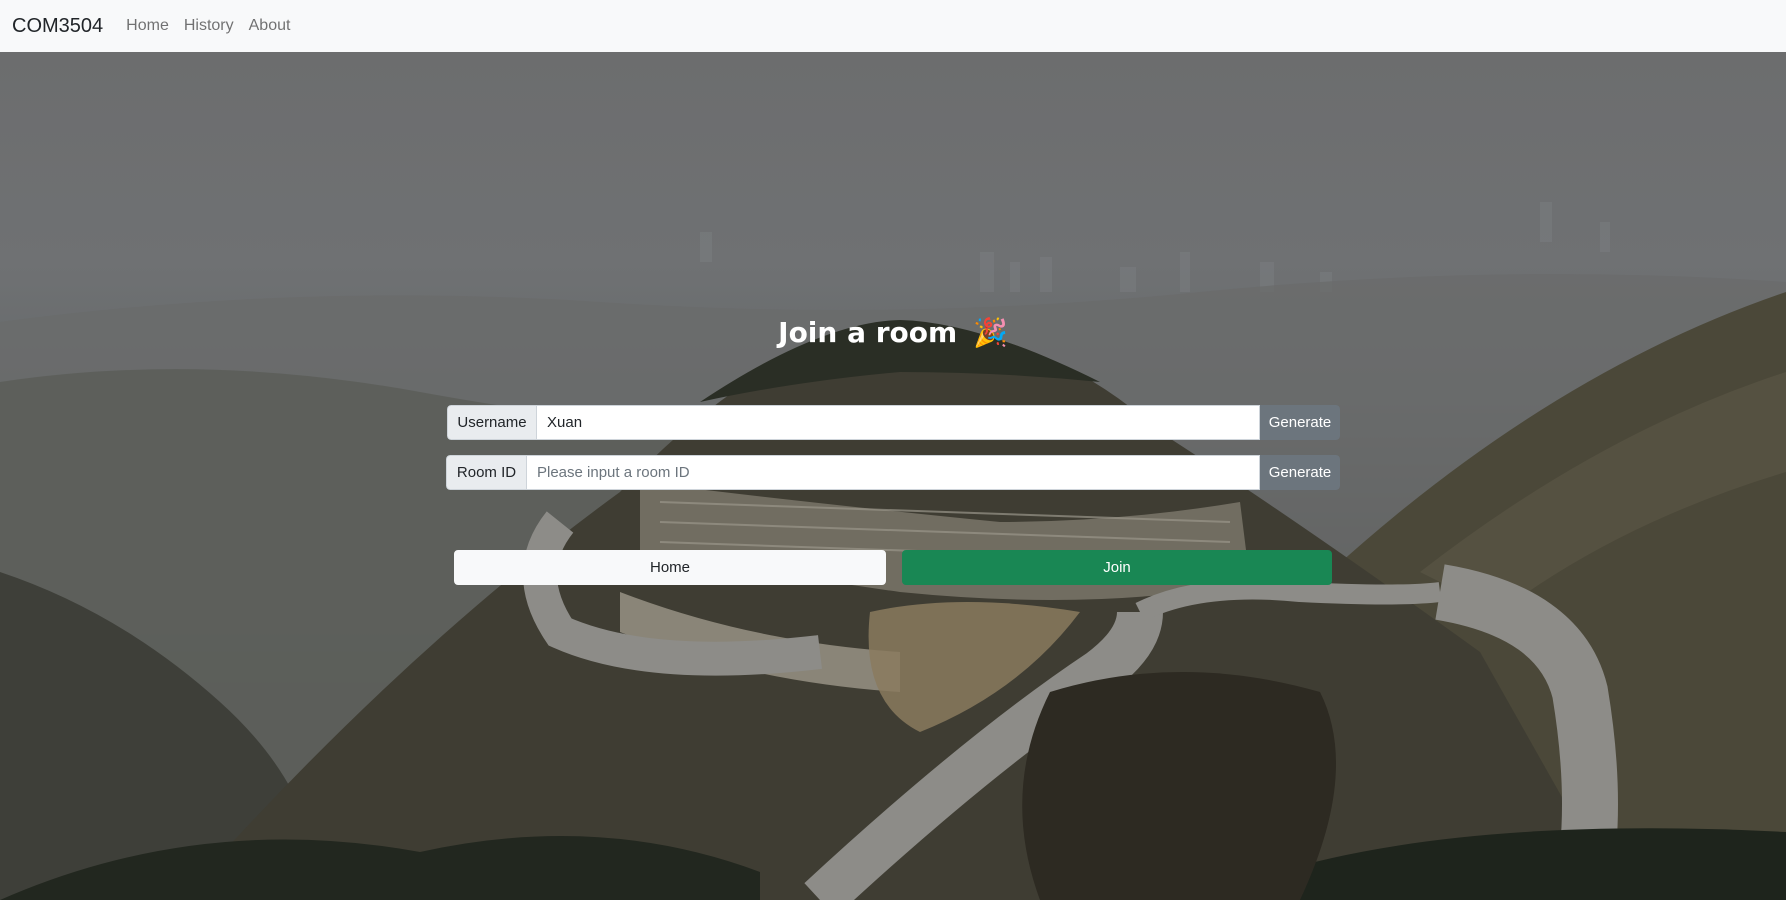 The width and height of the screenshot is (1786, 900). I want to click on username-label: Username, so click(492, 422).